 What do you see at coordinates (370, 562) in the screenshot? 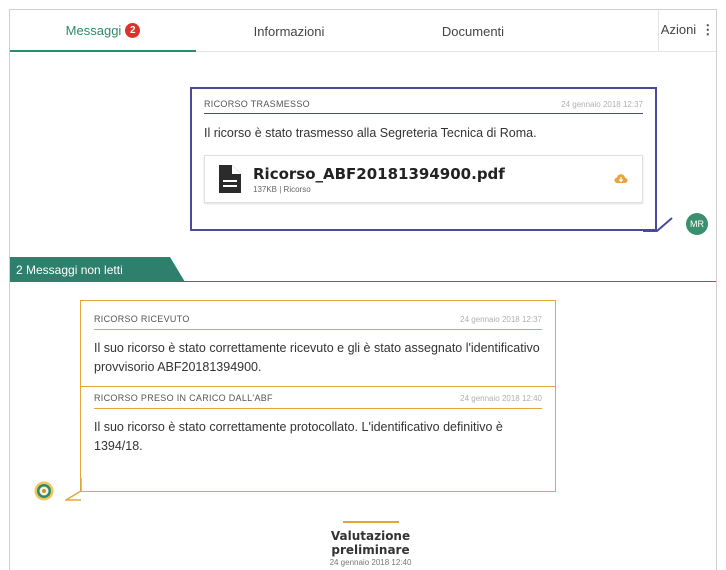
I see `status-date: 24 gennaio 2018 12:40` at bounding box center [370, 562].